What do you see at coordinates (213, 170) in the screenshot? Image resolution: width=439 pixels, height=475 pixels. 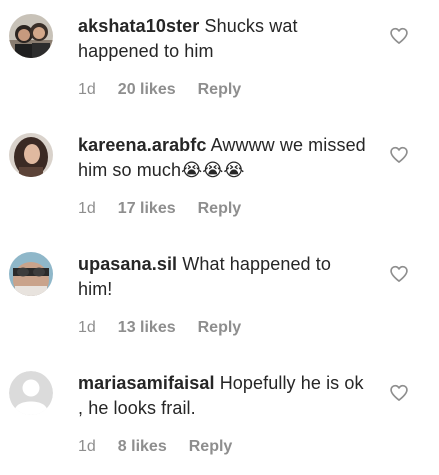 I see `crying-emoji-icon: 😭😭😭` at bounding box center [213, 170].